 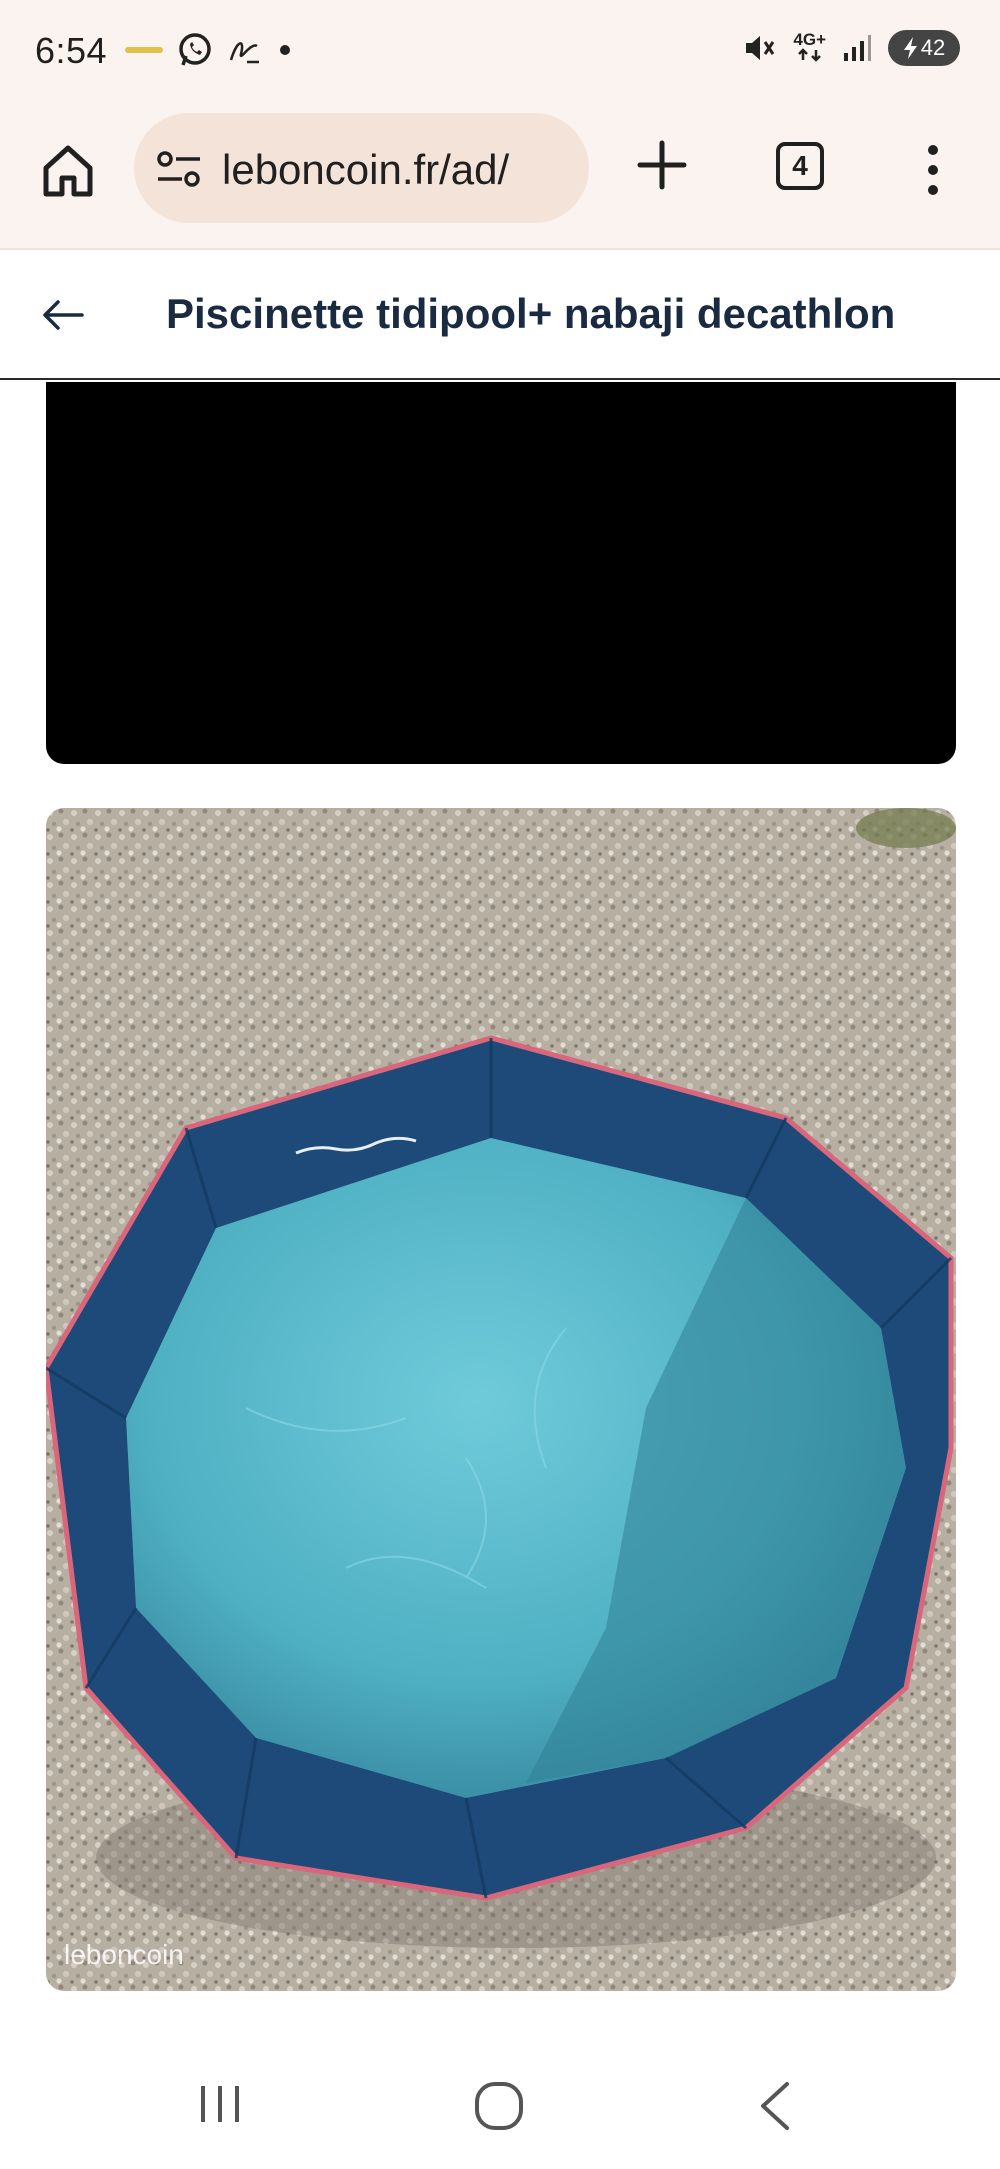 I want to click on battery-icon: 42, so click(x=924, y=48).